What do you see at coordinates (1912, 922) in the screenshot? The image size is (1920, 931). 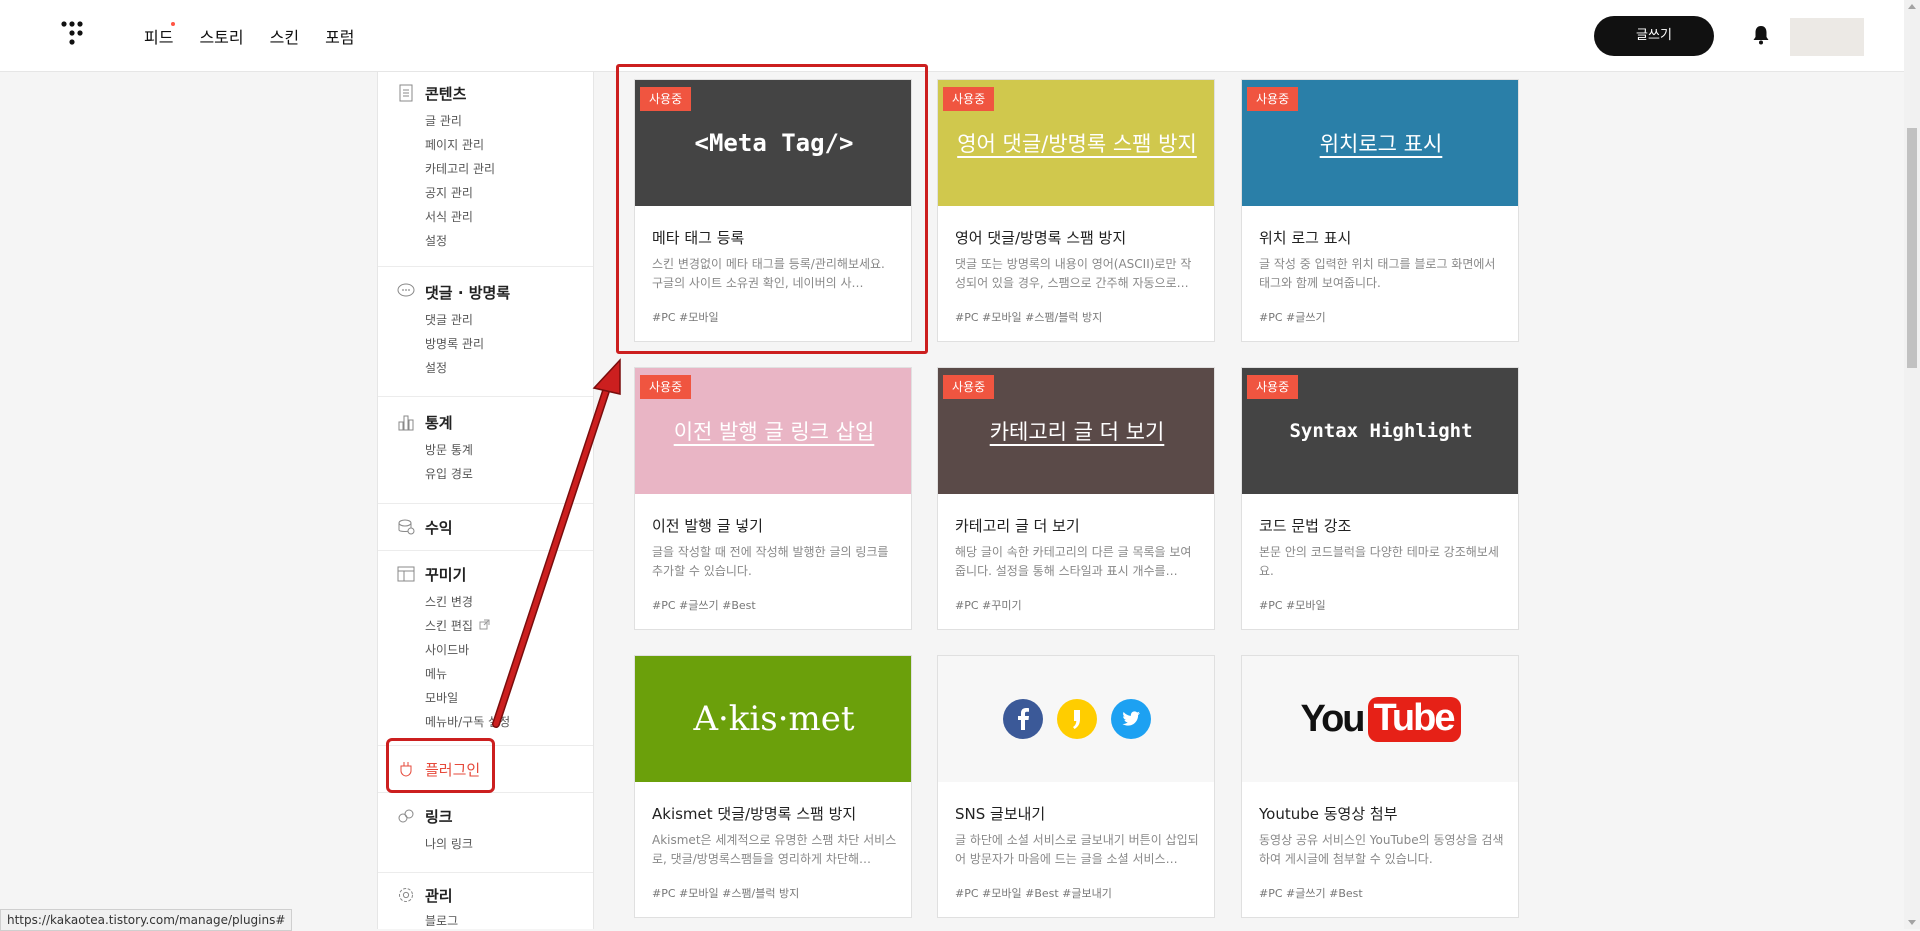 I see `scroll-down-arrow-icon` at bounding box center [1912, 922].